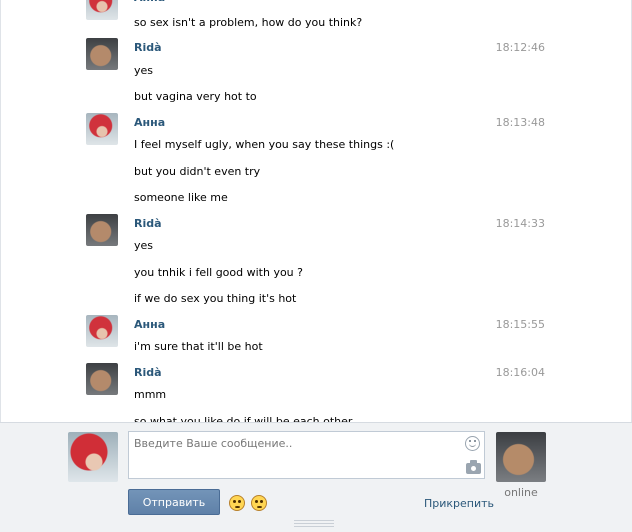 Image resolution: width=632 pixels, height=532 pixels. I want to click on message-time: 18:16:04, so click(520, 372).